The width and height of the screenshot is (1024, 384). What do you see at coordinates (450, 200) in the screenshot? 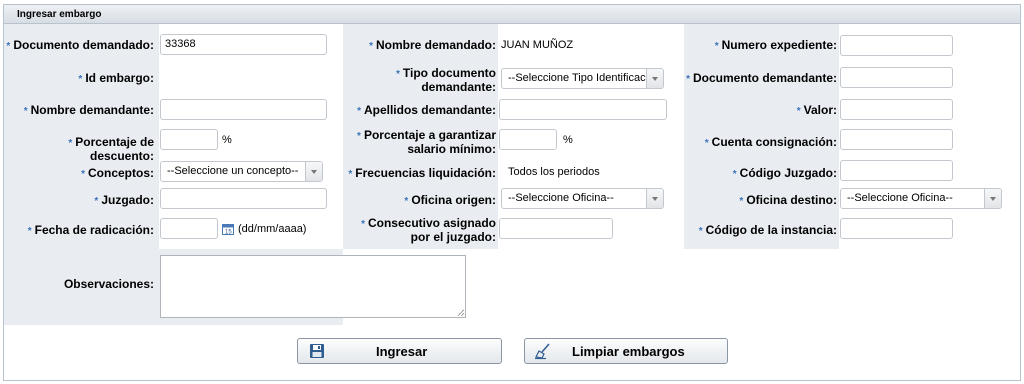
I see `oficina-origen-label: * Oficina origen:` at bounding box center [450, 200].